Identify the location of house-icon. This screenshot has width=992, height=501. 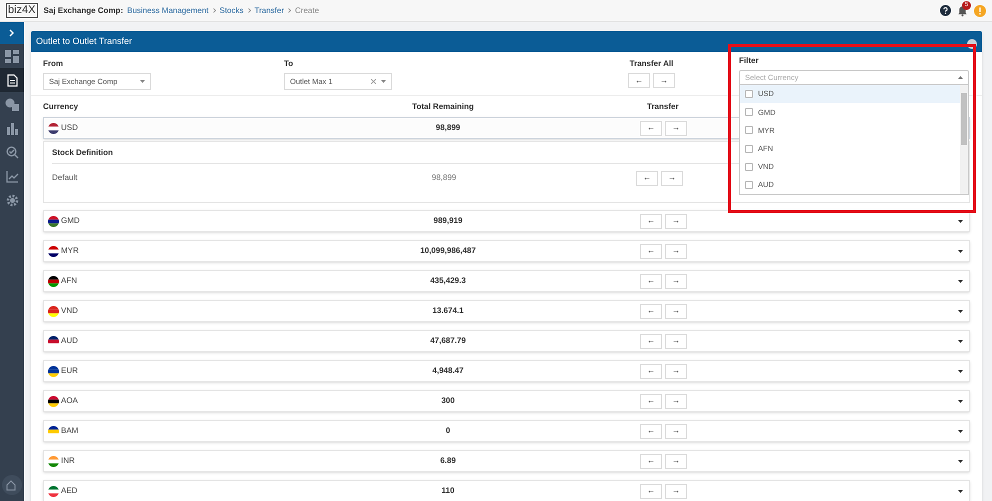
(12, 485).